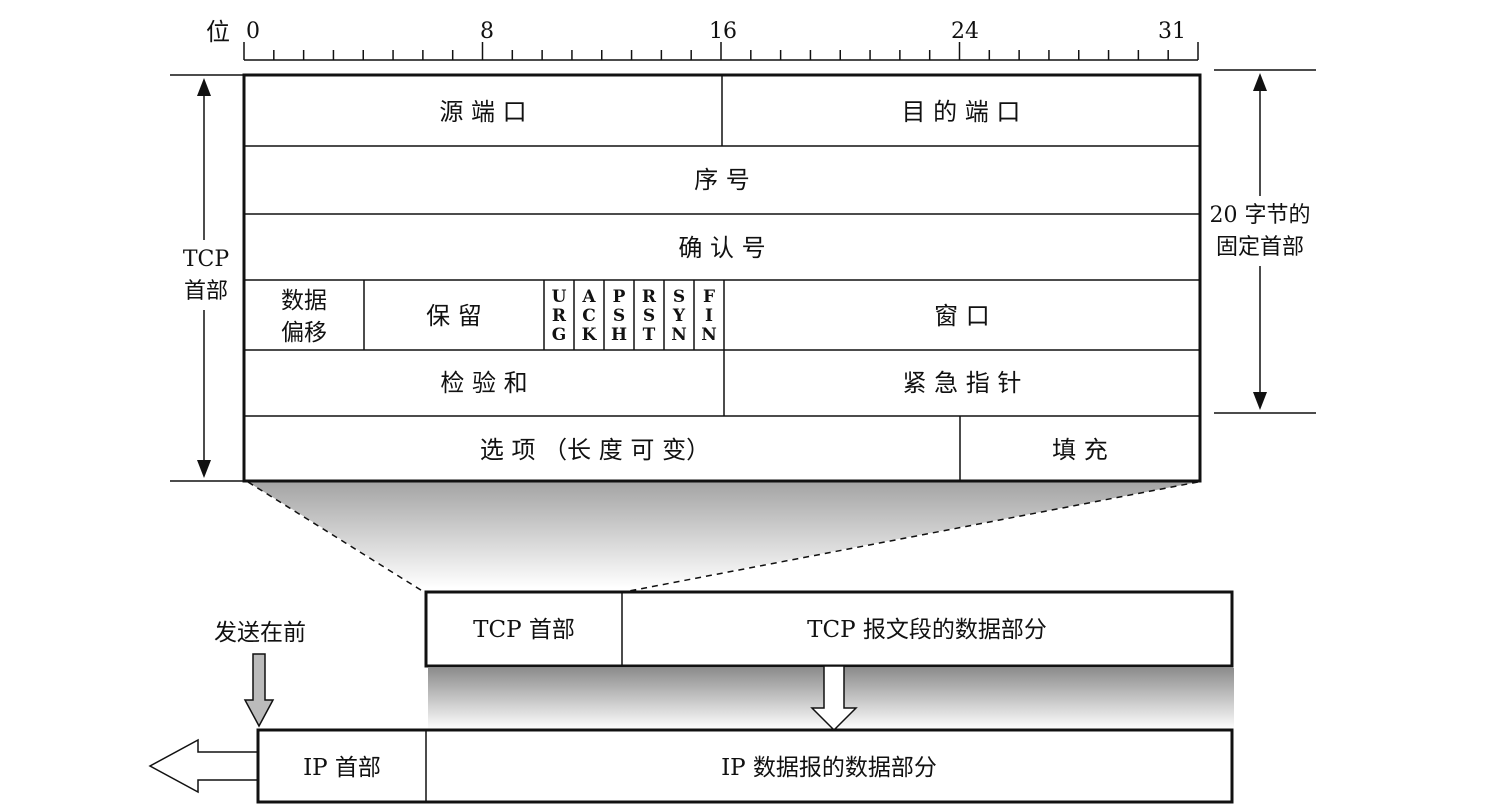 This screenshot has width=1494, height=812. What do you see at coordinates (702, 39) in the screenshot?
I see `bit-ruler: 位 0 8 16 24 31` at bounding box center [702, 39].